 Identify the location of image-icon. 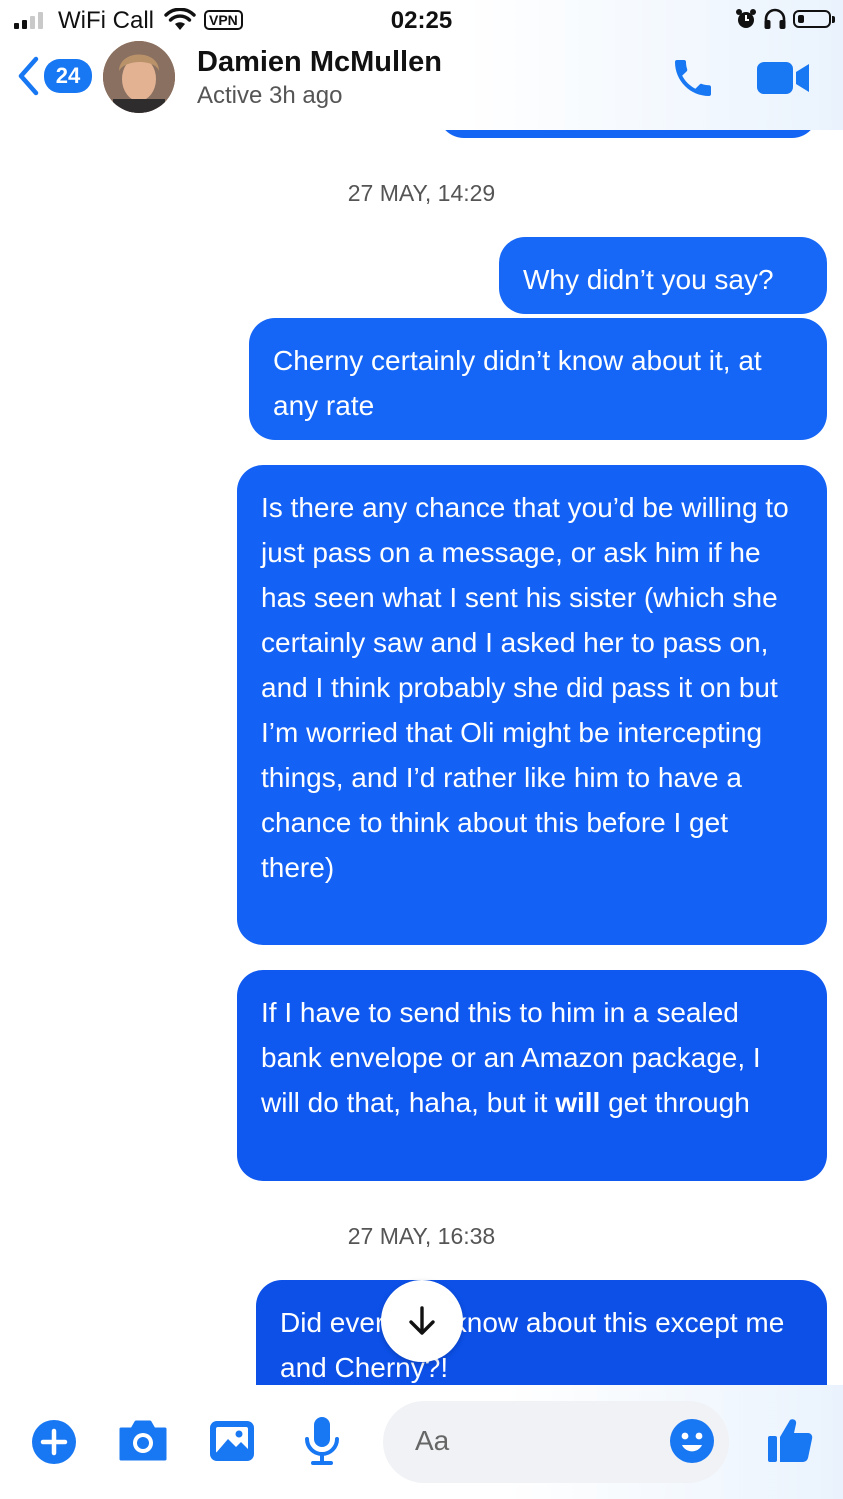
(232, 1441).